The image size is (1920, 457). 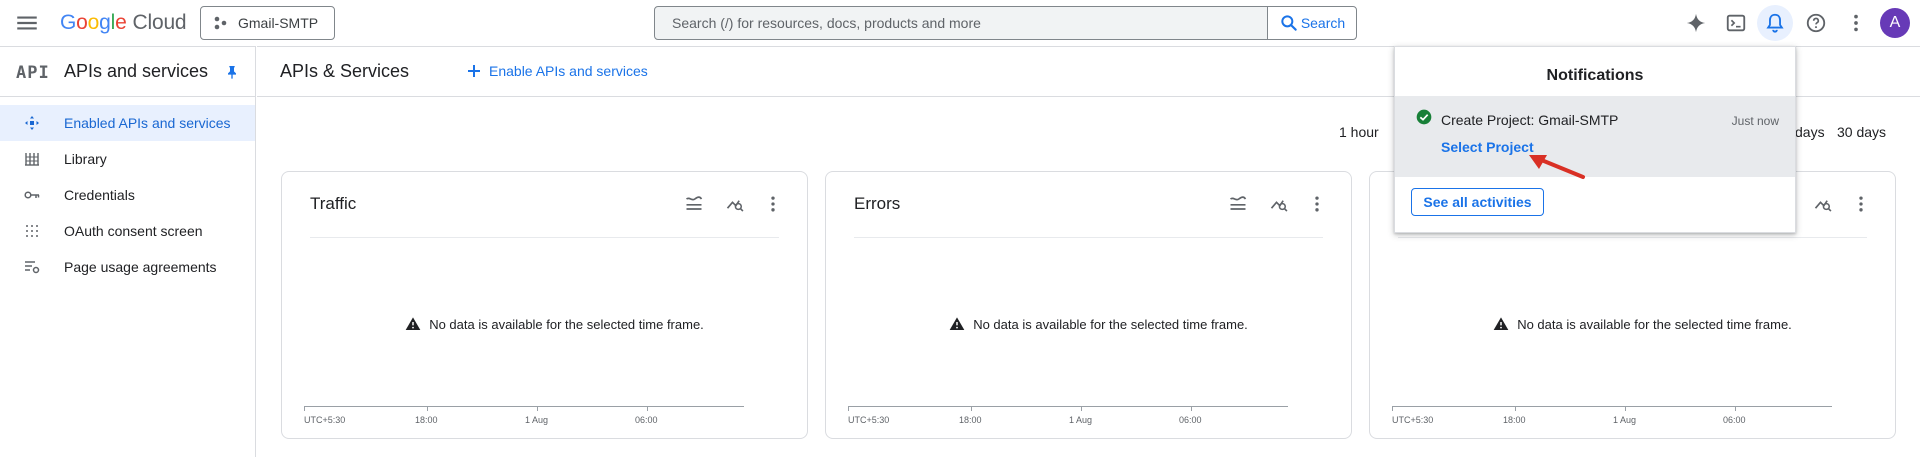 What do you see at coordinates (1555, 166) in the screenshot?
I see `annotation-arrow-icon` at bounding box center [1555, 166].